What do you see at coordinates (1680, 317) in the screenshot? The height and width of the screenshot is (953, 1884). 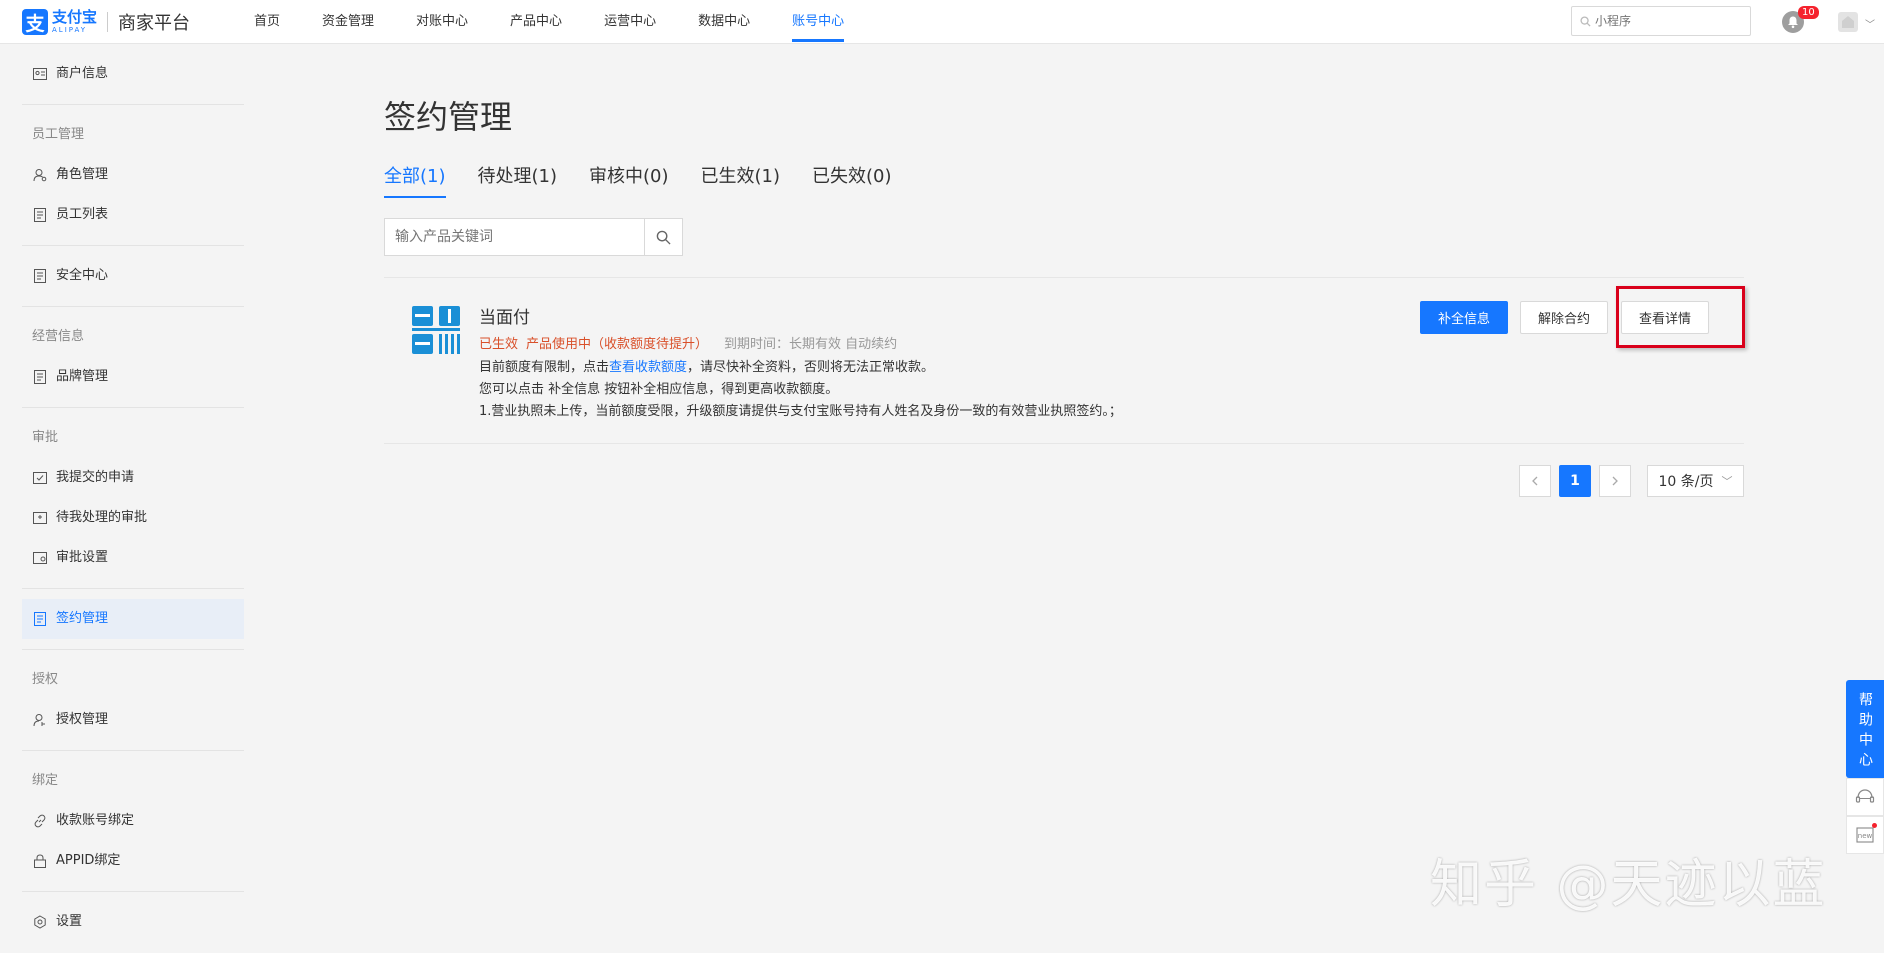 I see `highlight-annotation-box` at bounding box center [1680, 317].